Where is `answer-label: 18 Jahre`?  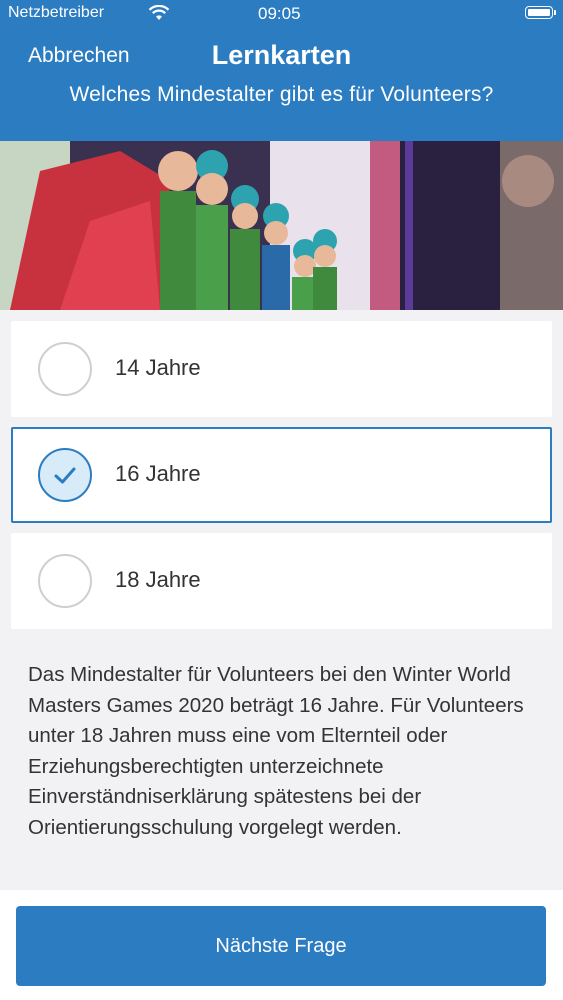 answer-label: 18 Jahre is located at coordinates (158, 579).